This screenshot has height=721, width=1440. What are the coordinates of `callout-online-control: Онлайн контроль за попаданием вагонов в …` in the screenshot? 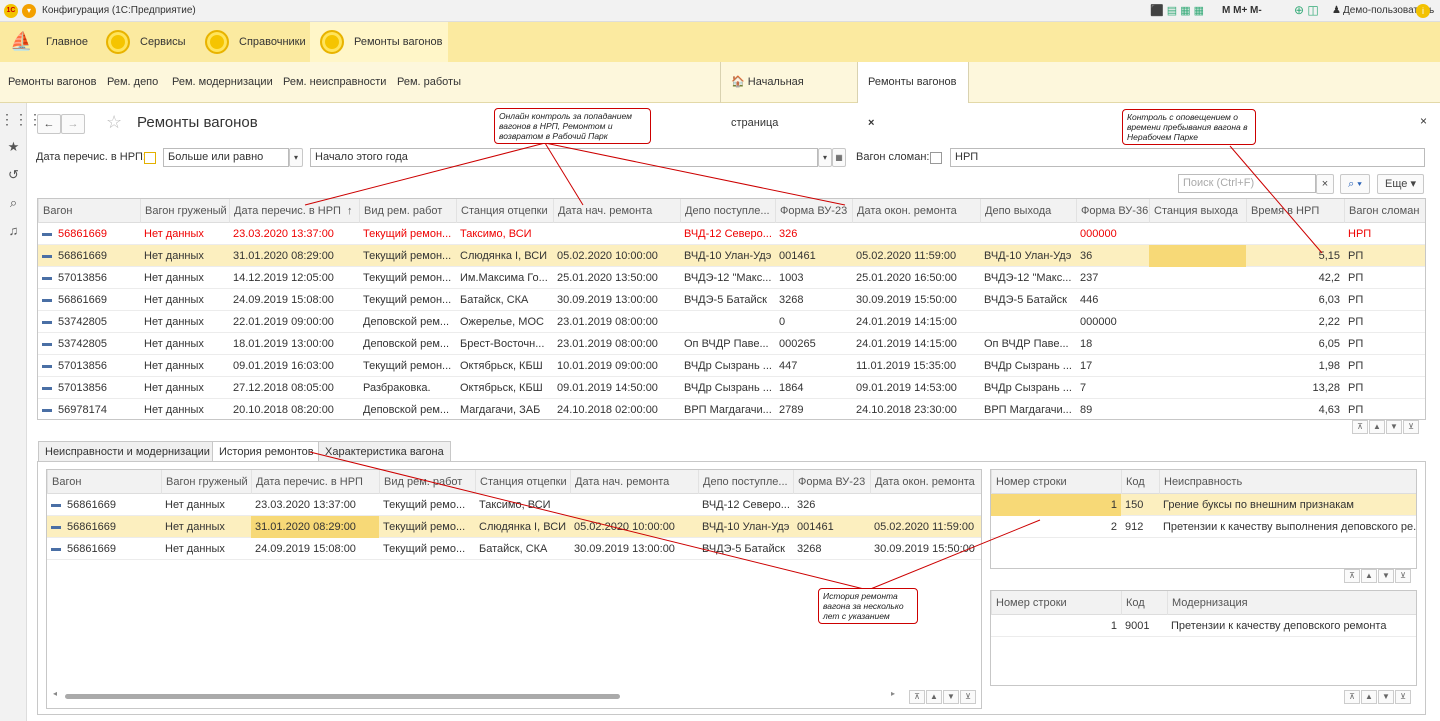 It's located at (572, 126).